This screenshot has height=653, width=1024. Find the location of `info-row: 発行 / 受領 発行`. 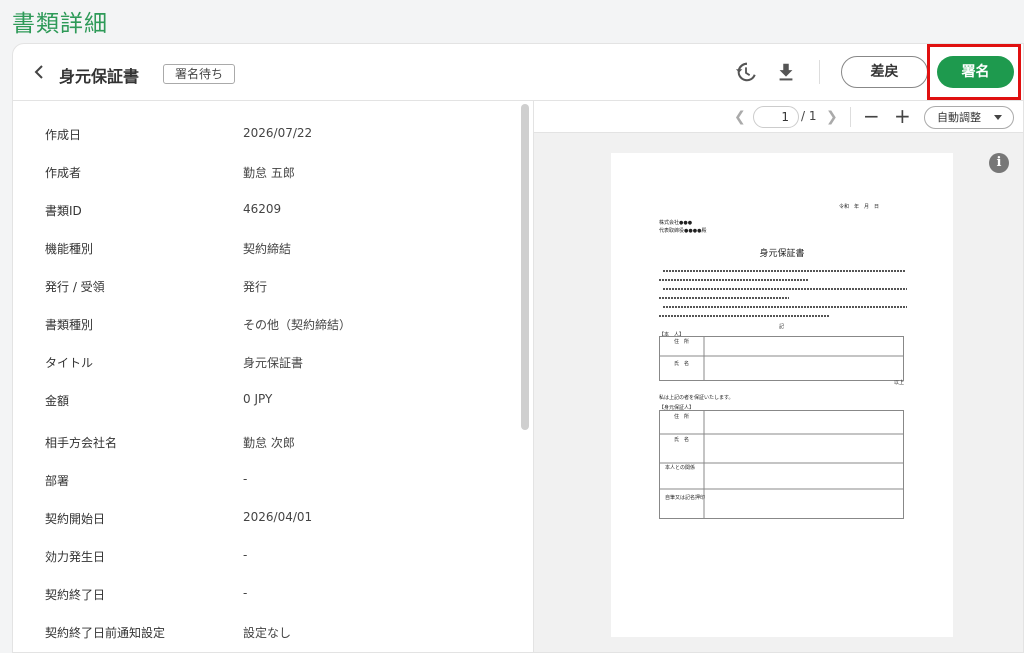

info-row: 発行 / 受領 発行 is located at coordinates (265, 287).